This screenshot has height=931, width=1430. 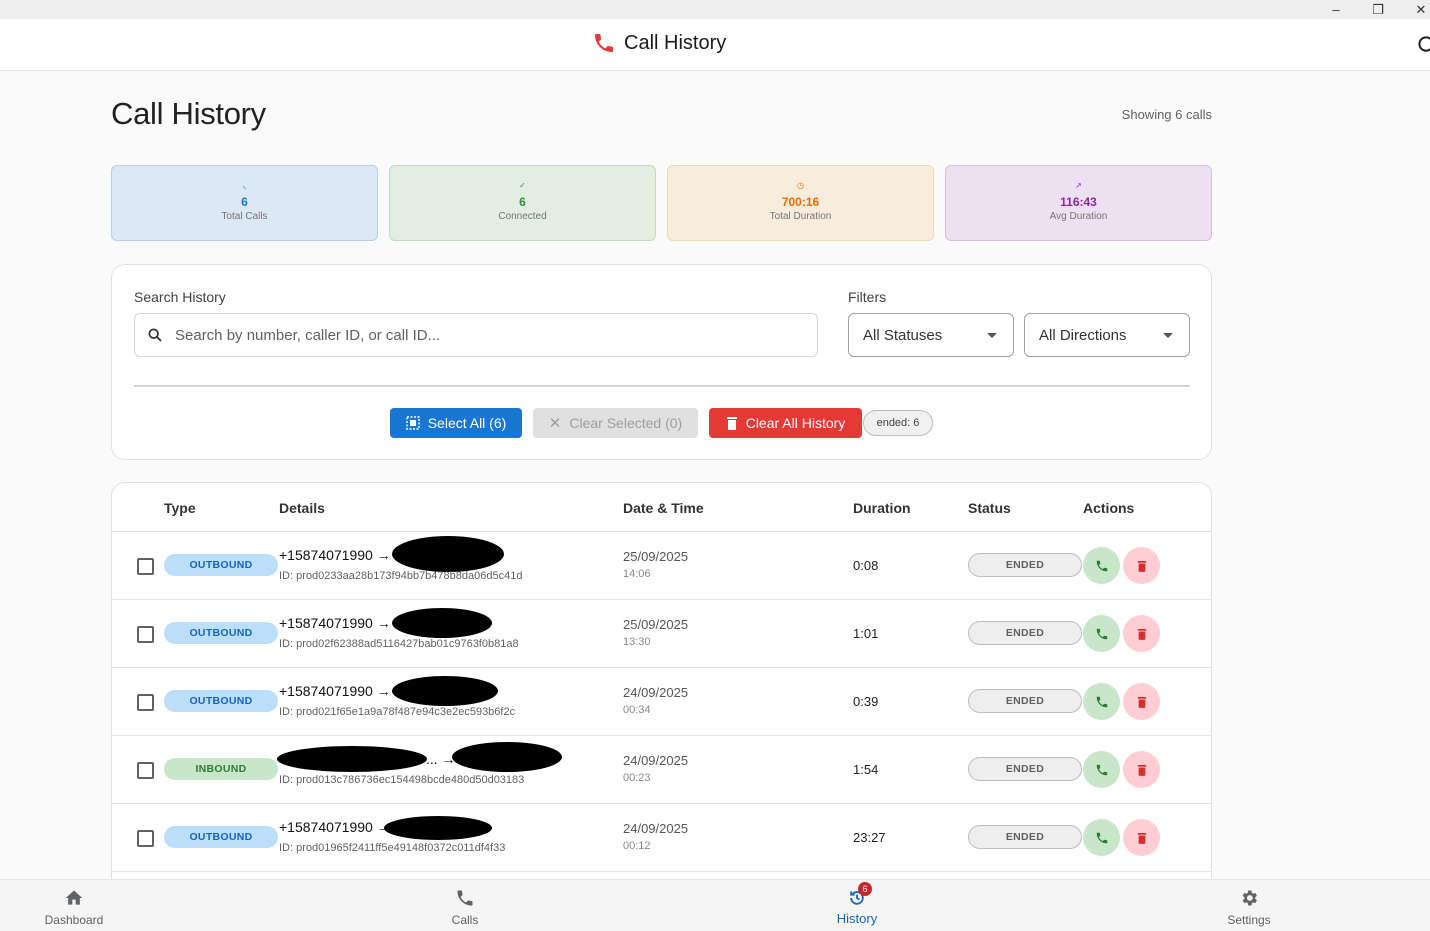 I want to click on search-box, so click(x=476, y=335).